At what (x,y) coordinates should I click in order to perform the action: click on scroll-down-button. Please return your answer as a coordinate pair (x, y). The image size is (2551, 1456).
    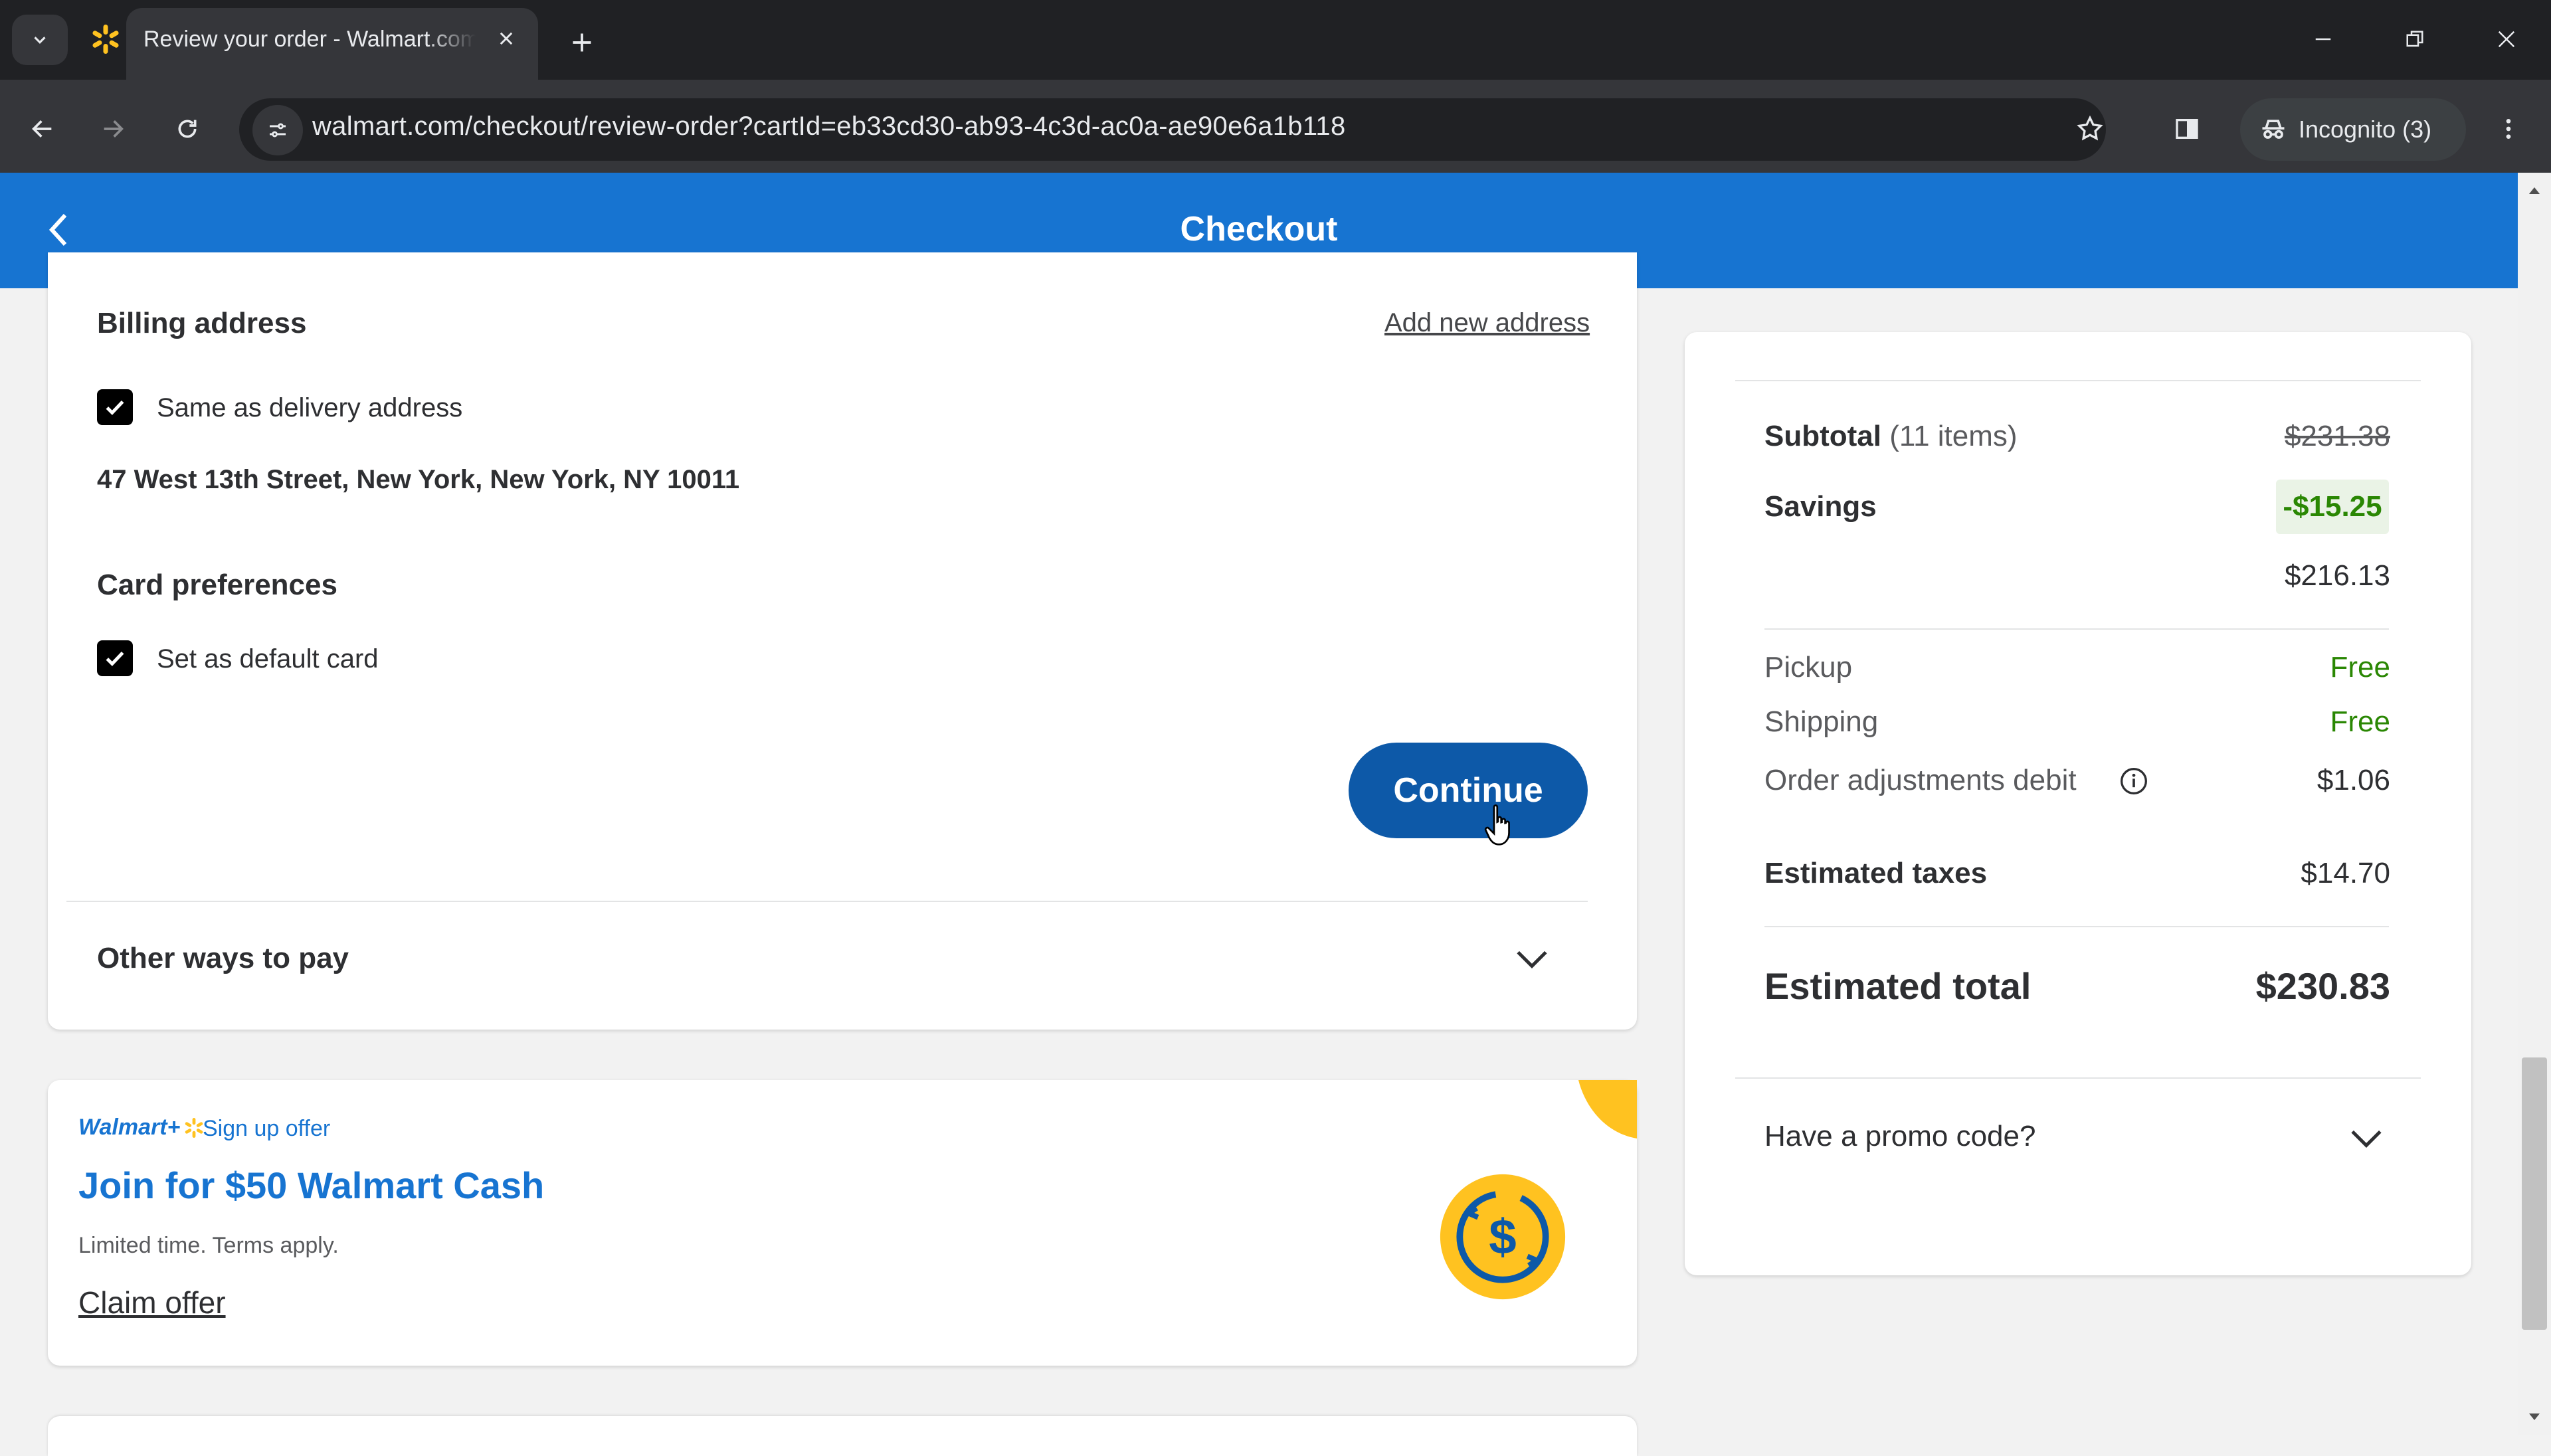
    Looking at the image, I should click on (2534, 1417).